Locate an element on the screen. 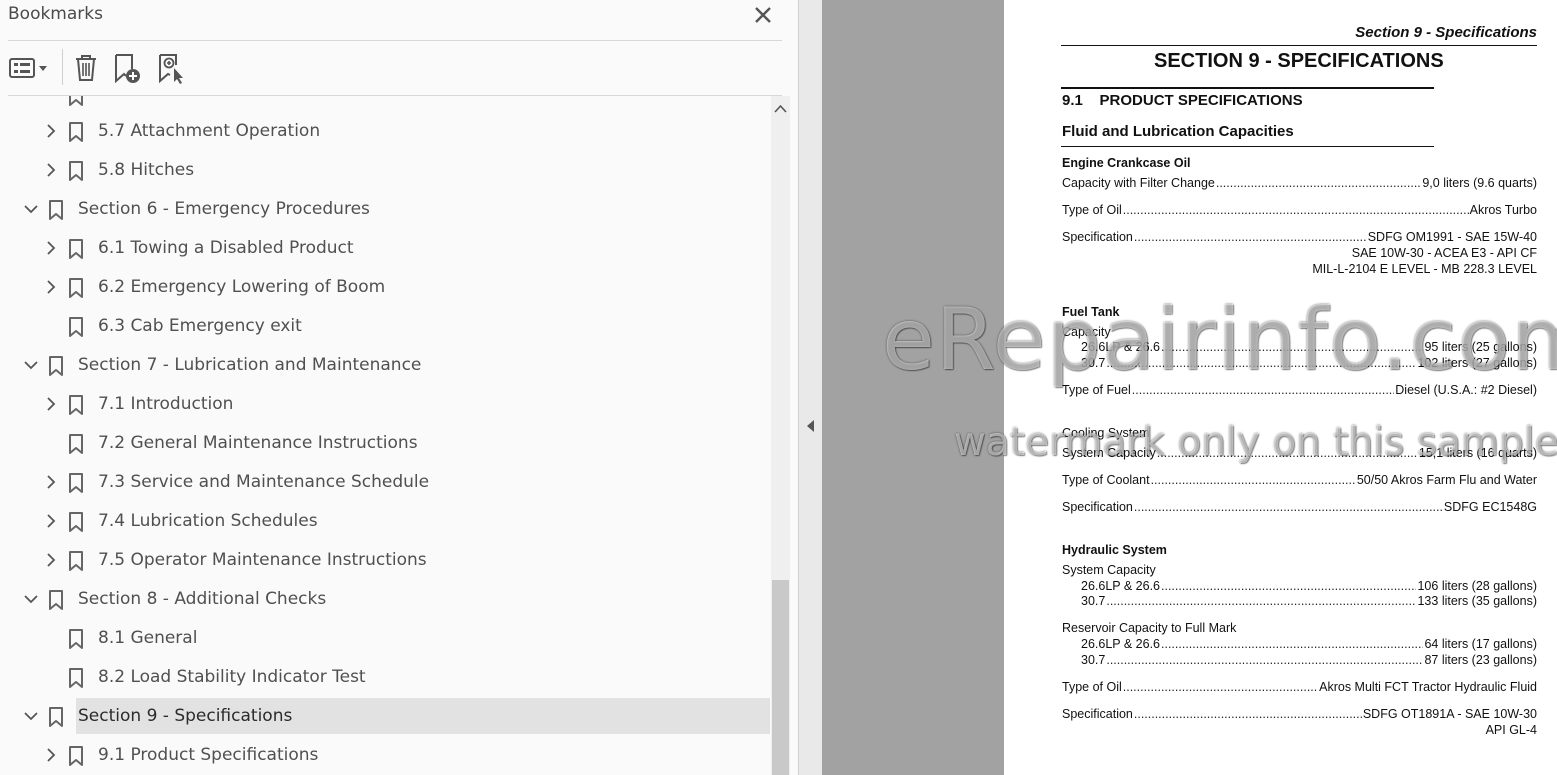  new-bookmark-from-selection-icon is located at coordinates (171, 69).